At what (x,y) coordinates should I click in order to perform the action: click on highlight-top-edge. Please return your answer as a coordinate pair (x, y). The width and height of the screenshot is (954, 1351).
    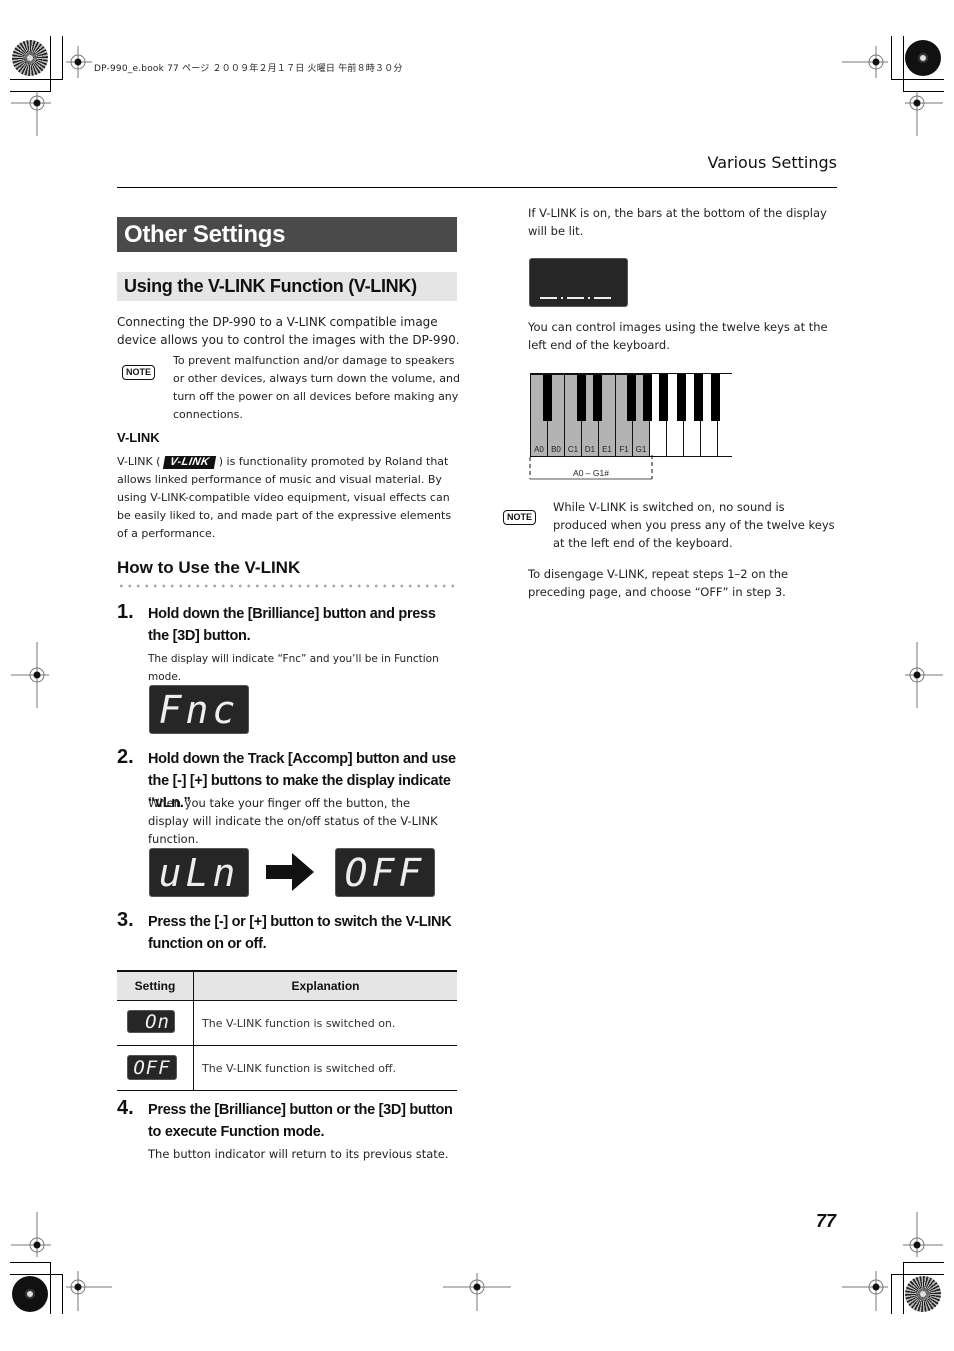
    Looking at the image, I should click on (591, 374).